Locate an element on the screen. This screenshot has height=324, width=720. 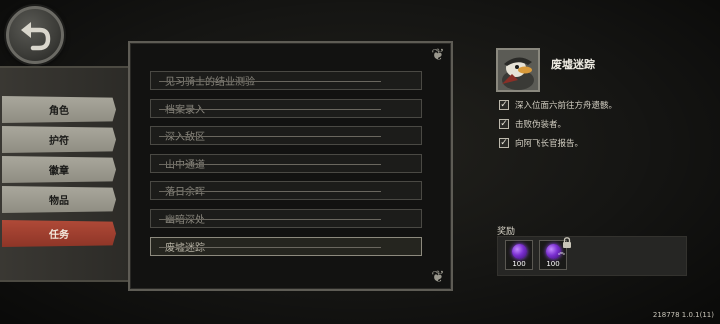
sidebar-tab-panel: 角色 护符 徽章 物品 任务 is located at coordinates (65, 174).